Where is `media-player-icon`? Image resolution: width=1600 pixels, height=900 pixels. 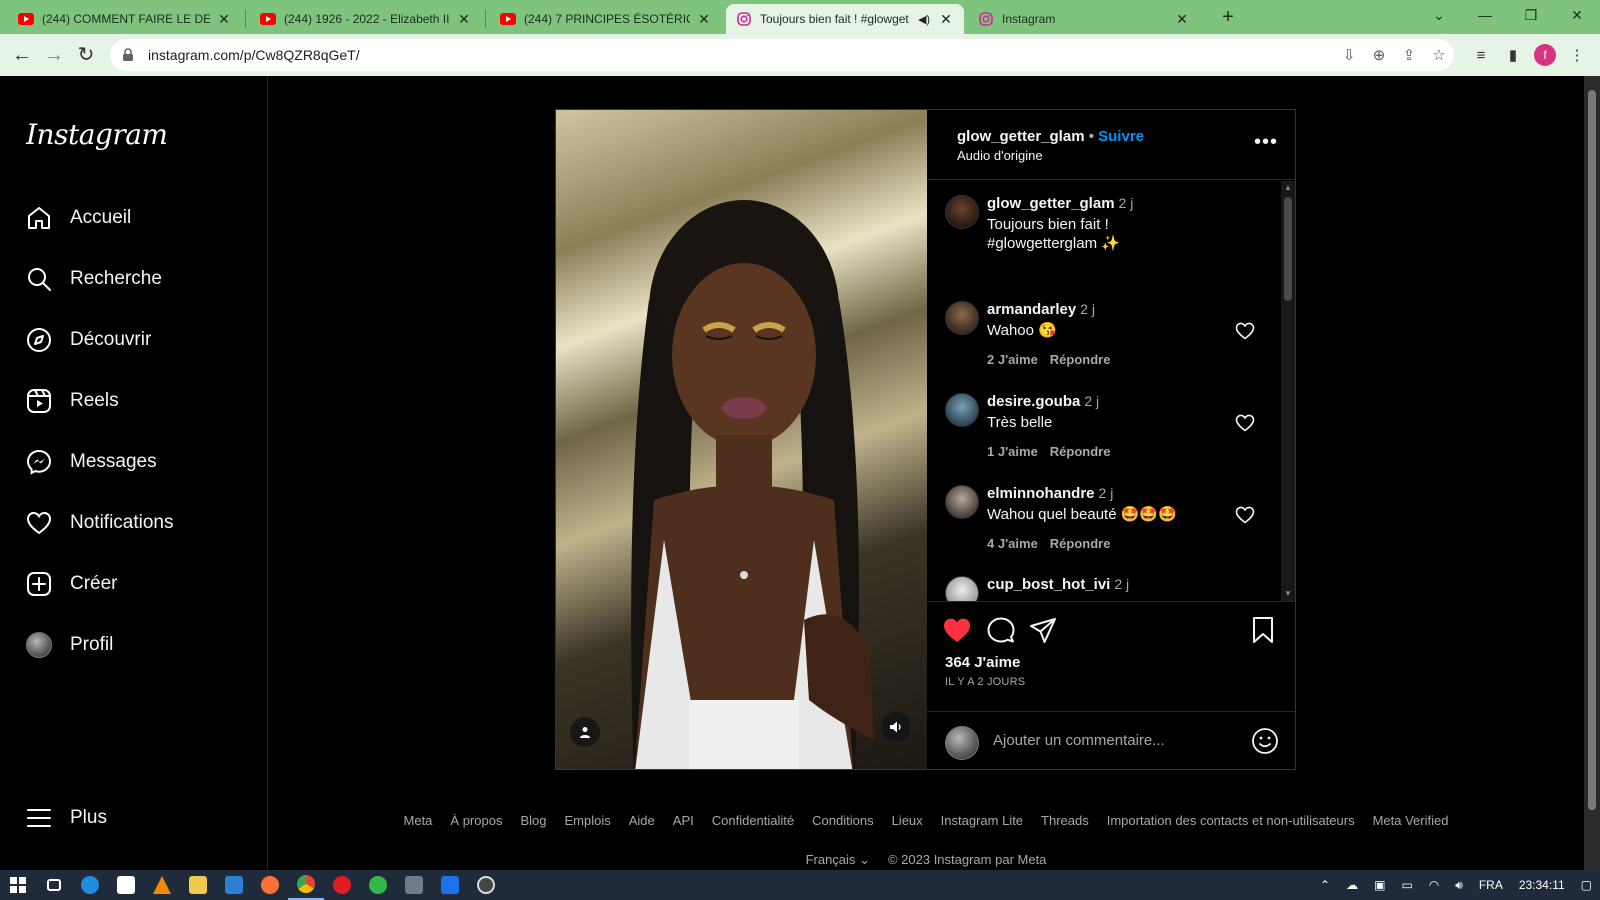
media-player-icon is located at coordinates (486, 885).